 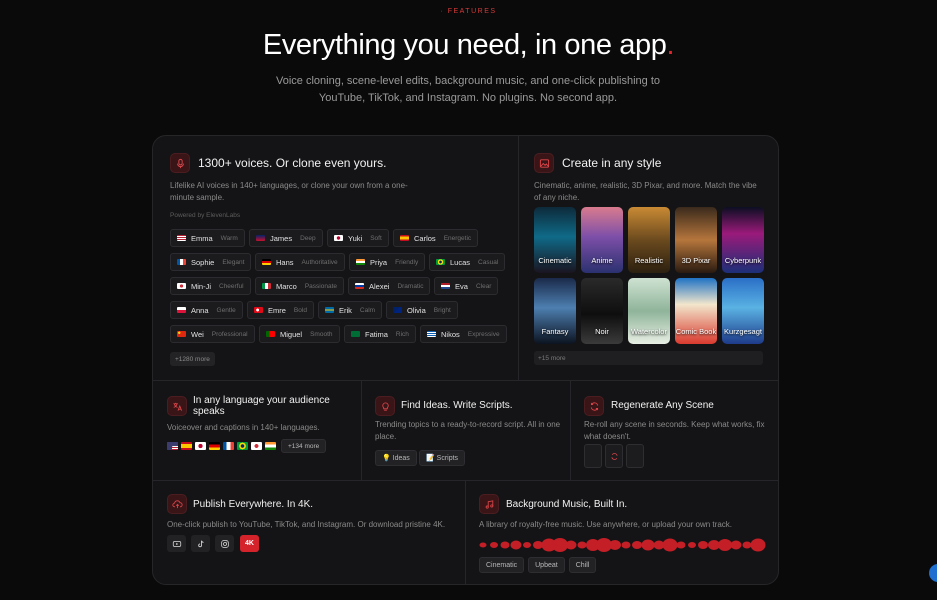 What do you see at coordinates (376, 238) in the screenshot?
I see `voice-tag: Soft` at bounding box center [376, 238].